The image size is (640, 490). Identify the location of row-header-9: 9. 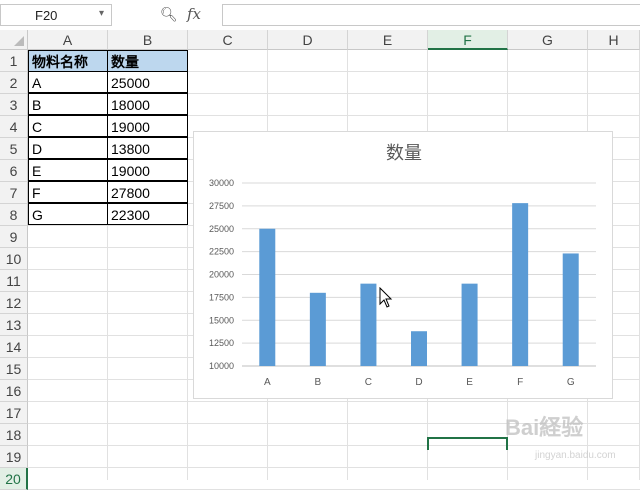
(14, 237).